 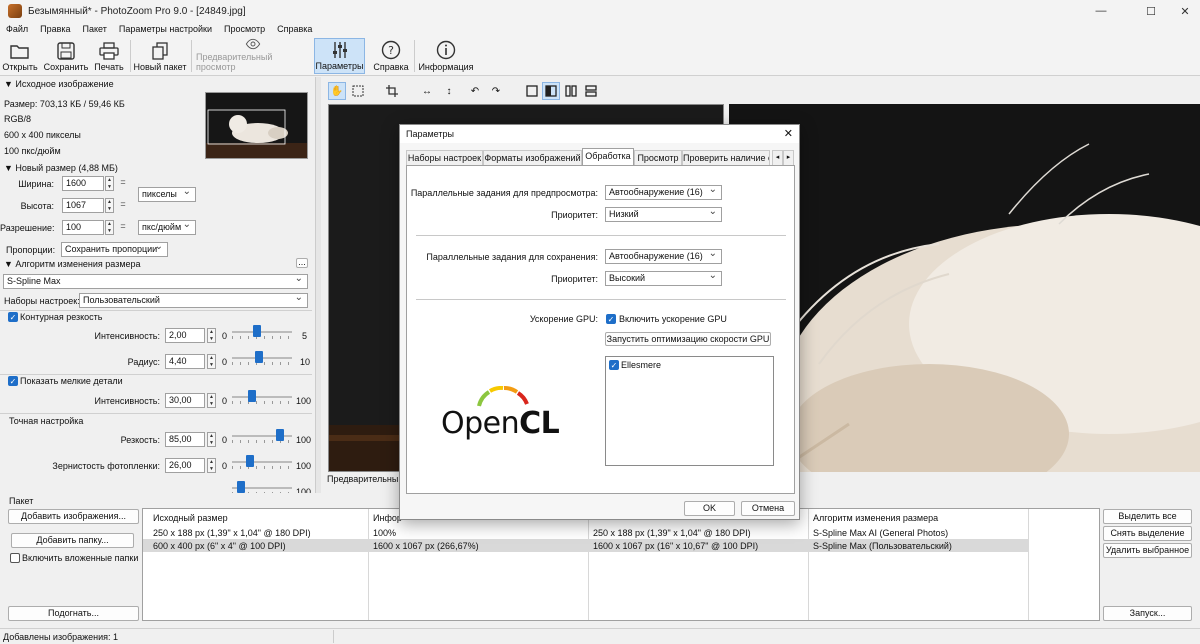 What do you see at coordinates (256, 125) in the screenshot?
I see `source-thumbnail` at bounding box center [256, 125].